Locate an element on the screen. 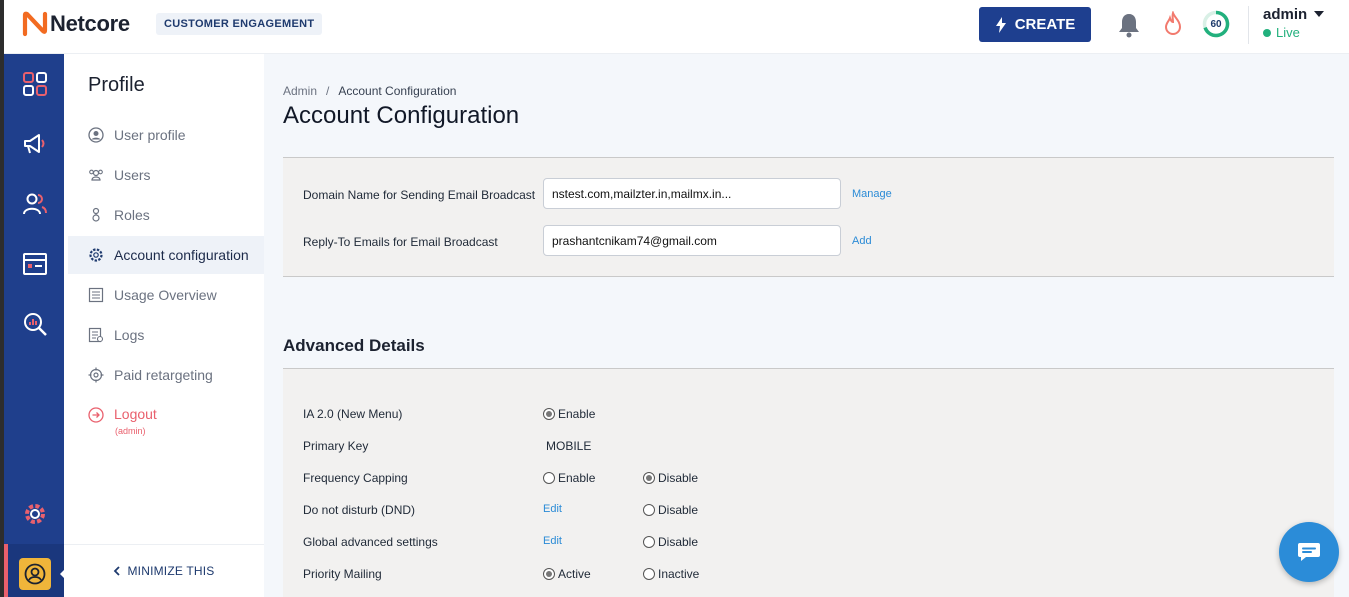  ia-enable-radio: Enable is located at coordinates (569, 414).